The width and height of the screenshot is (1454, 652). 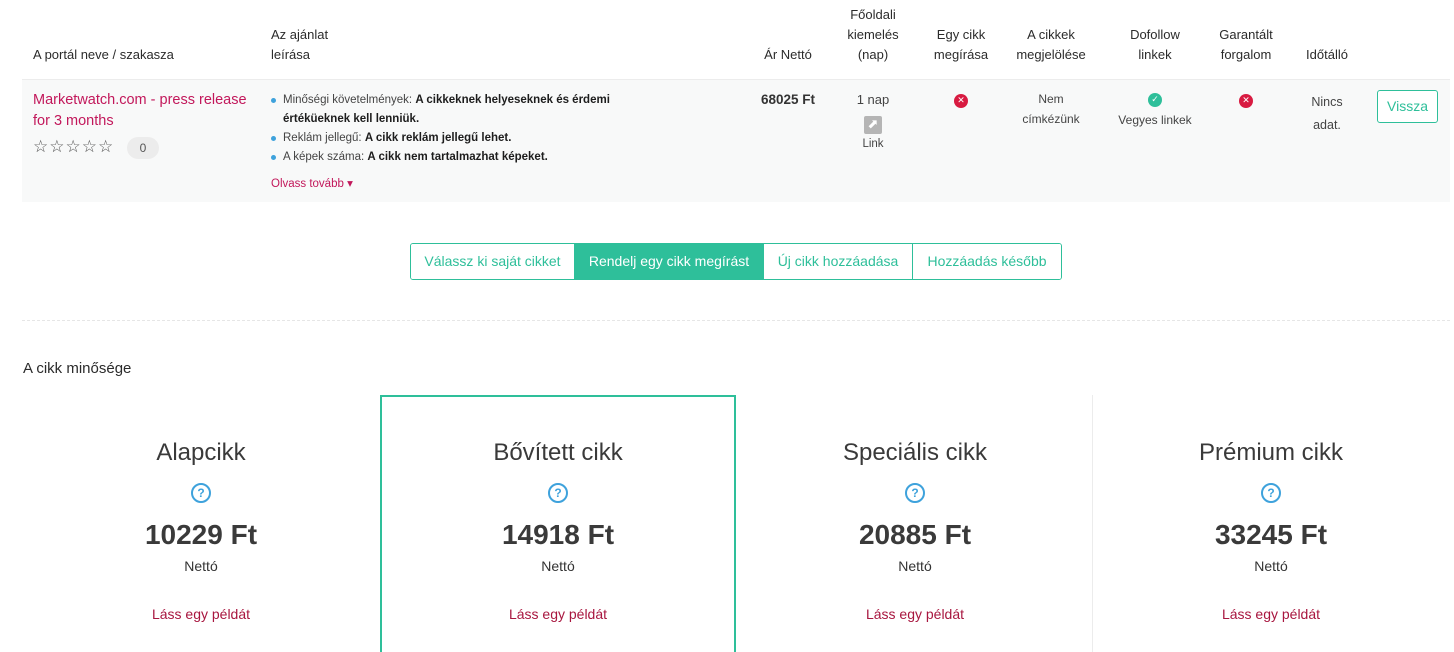 What do you see at coordinates (493, 261) in the screenshot?
I see `choose-own-article-button: Válassz ki saját cikket` at bounding box center [493, 261].